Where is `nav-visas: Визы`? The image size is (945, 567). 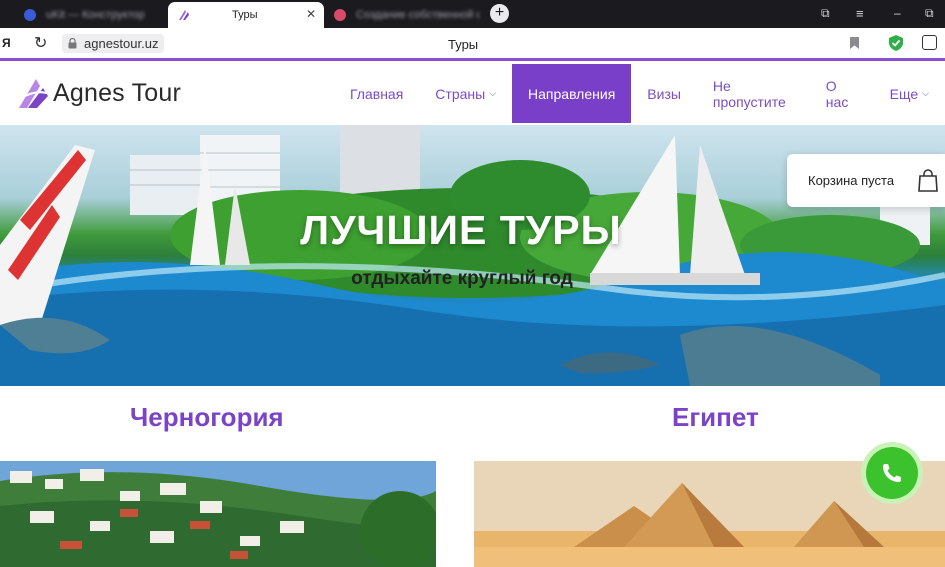 nav-visas: Визы is located at coordinates (664, 93).